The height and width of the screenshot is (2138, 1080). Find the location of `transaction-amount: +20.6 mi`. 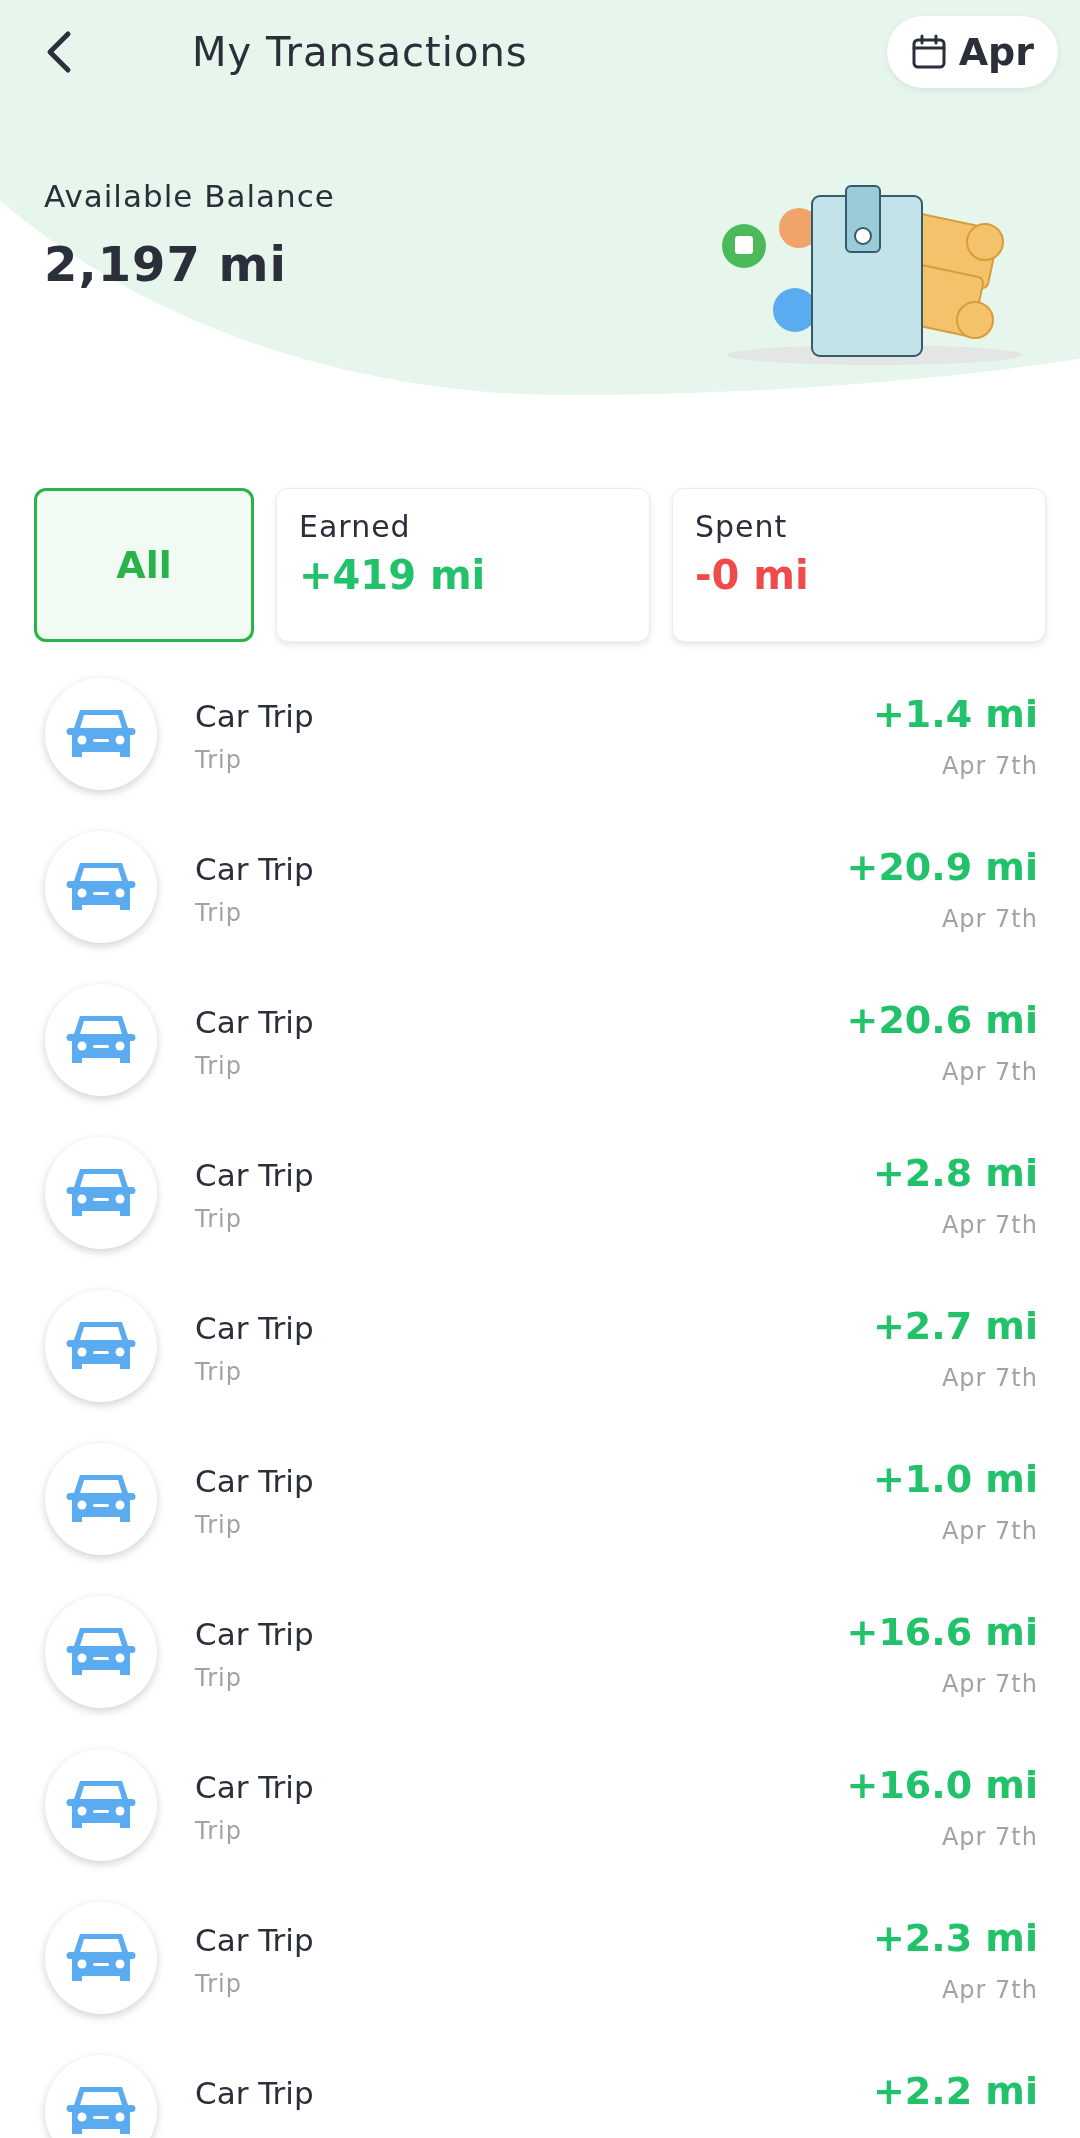

transaction-amount: +20.6 mi is located at coordinates (942, 1020).